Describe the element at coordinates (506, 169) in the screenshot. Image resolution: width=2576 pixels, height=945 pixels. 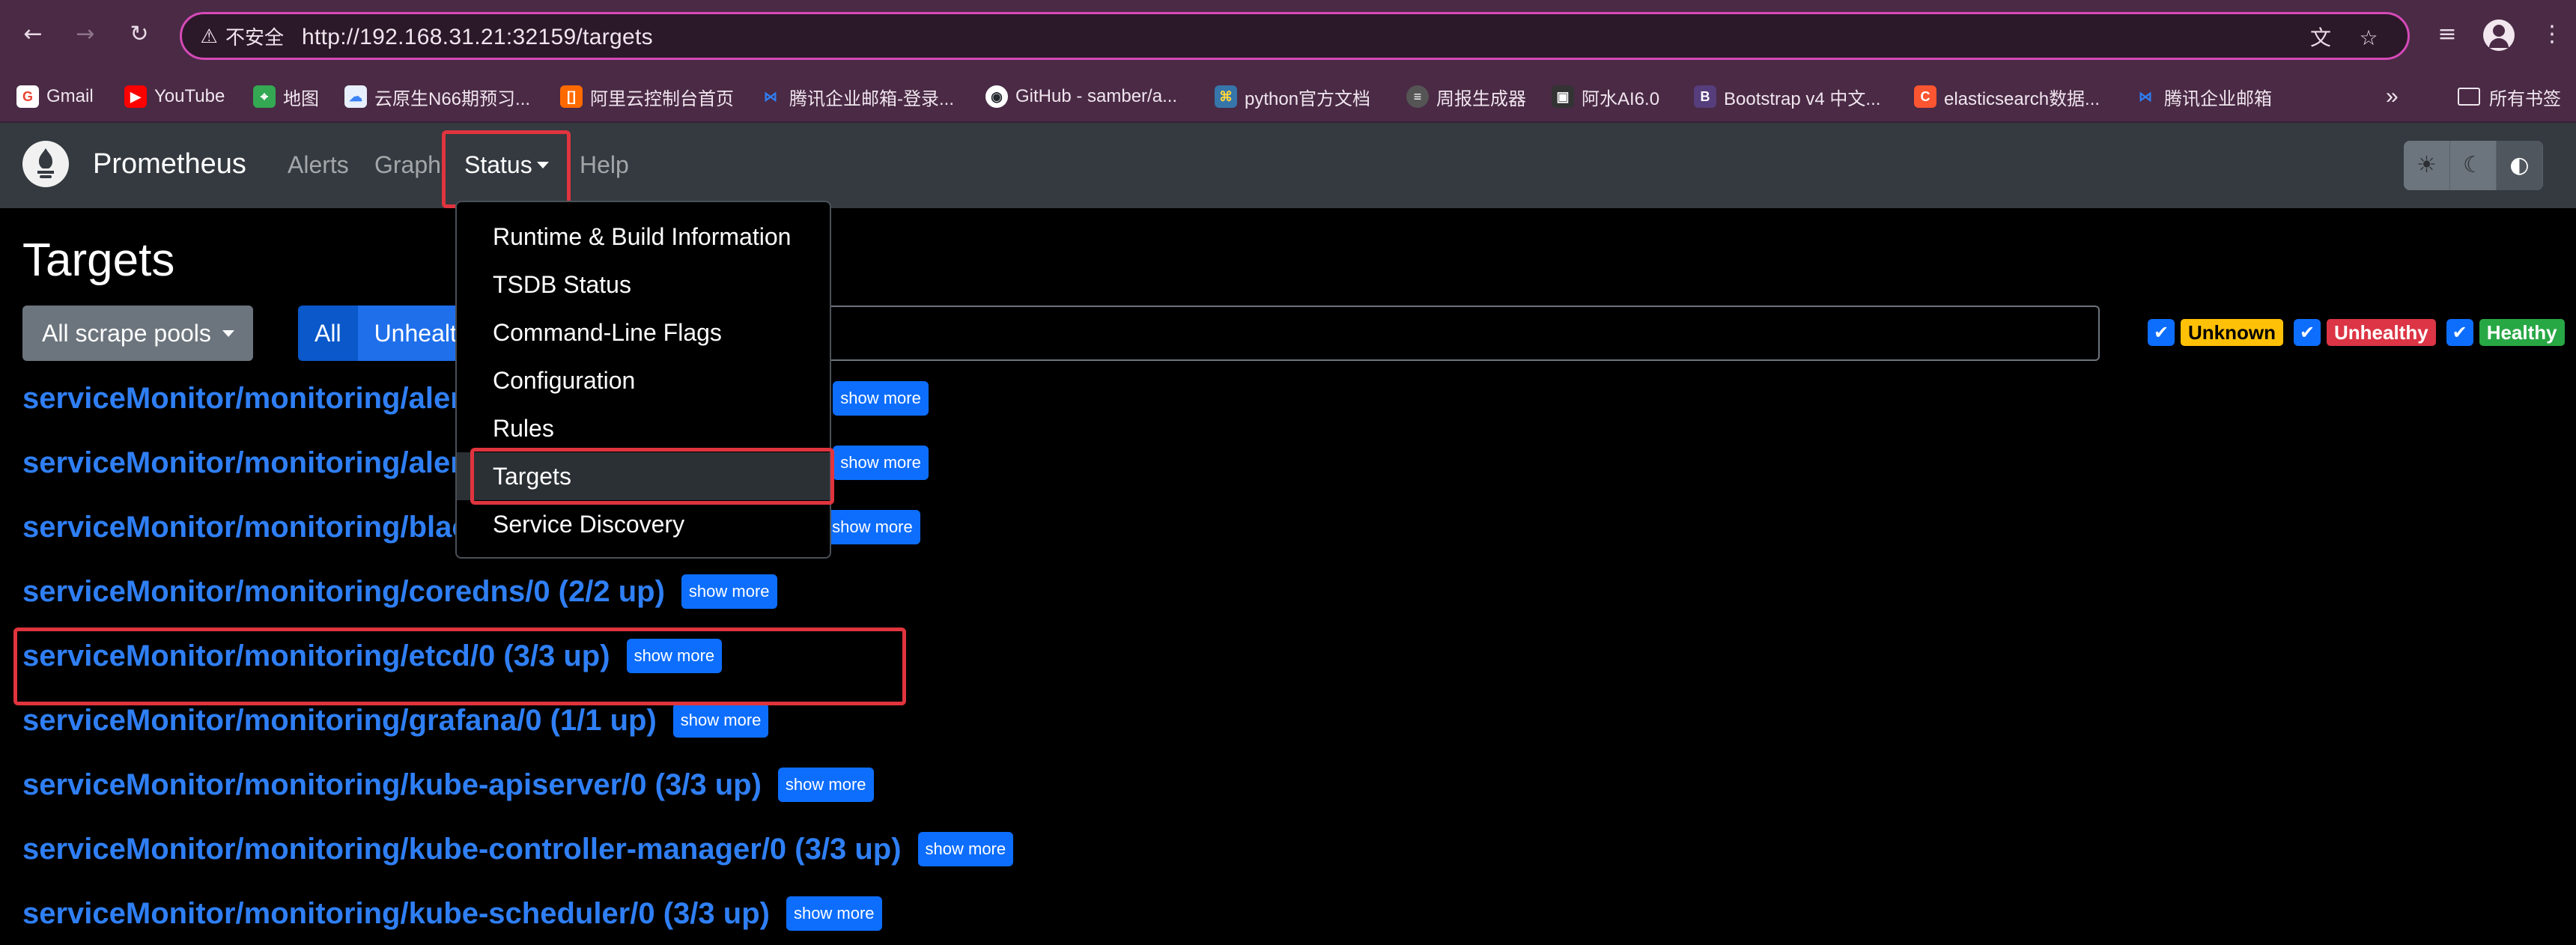
I see `status-highlight-box` at that location.